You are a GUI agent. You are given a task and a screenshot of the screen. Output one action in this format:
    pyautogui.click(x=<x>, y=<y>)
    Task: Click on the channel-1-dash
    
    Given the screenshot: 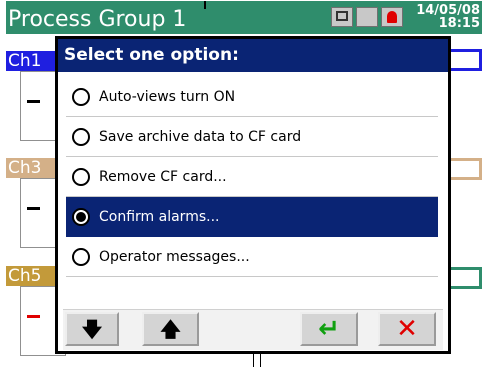 What is the action you would take?
    pyautogui.click(x=33, y=101)
    